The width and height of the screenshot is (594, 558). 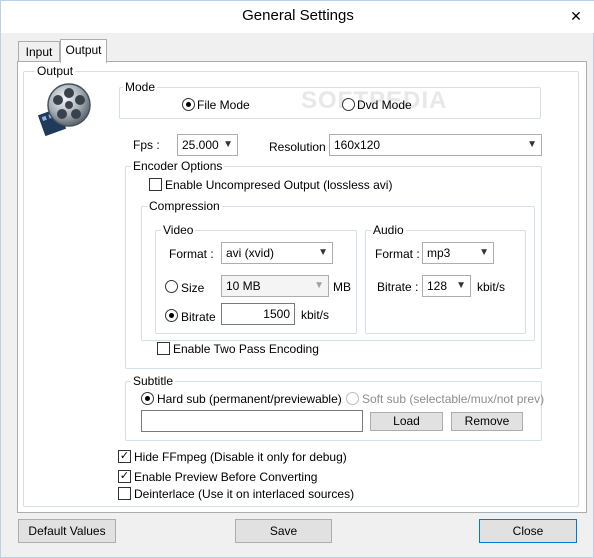 What do you see at coordinates (576, 16) in the screenshot?
I see `close-icon: ✕` at bounding box center [576, 16].